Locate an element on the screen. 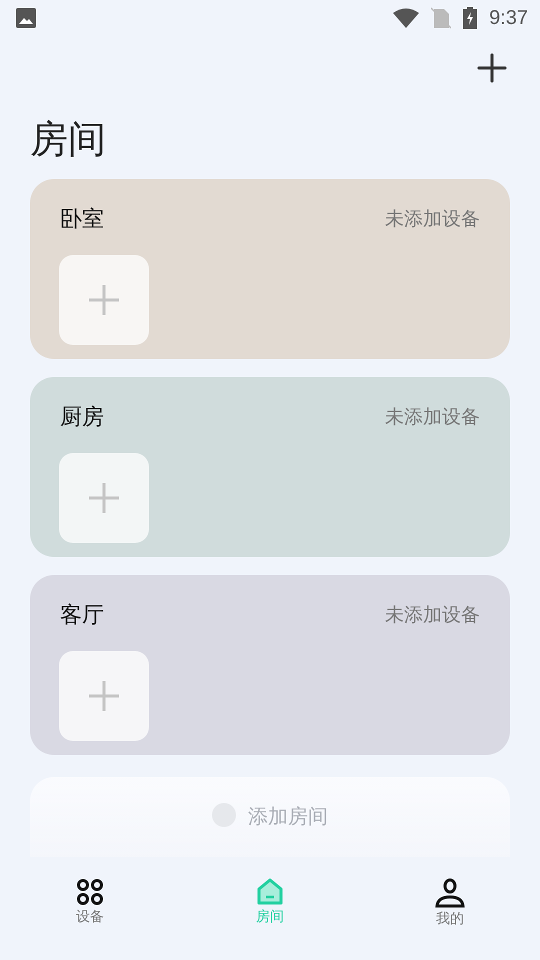  user-icon is located at coordinates (450, 893).